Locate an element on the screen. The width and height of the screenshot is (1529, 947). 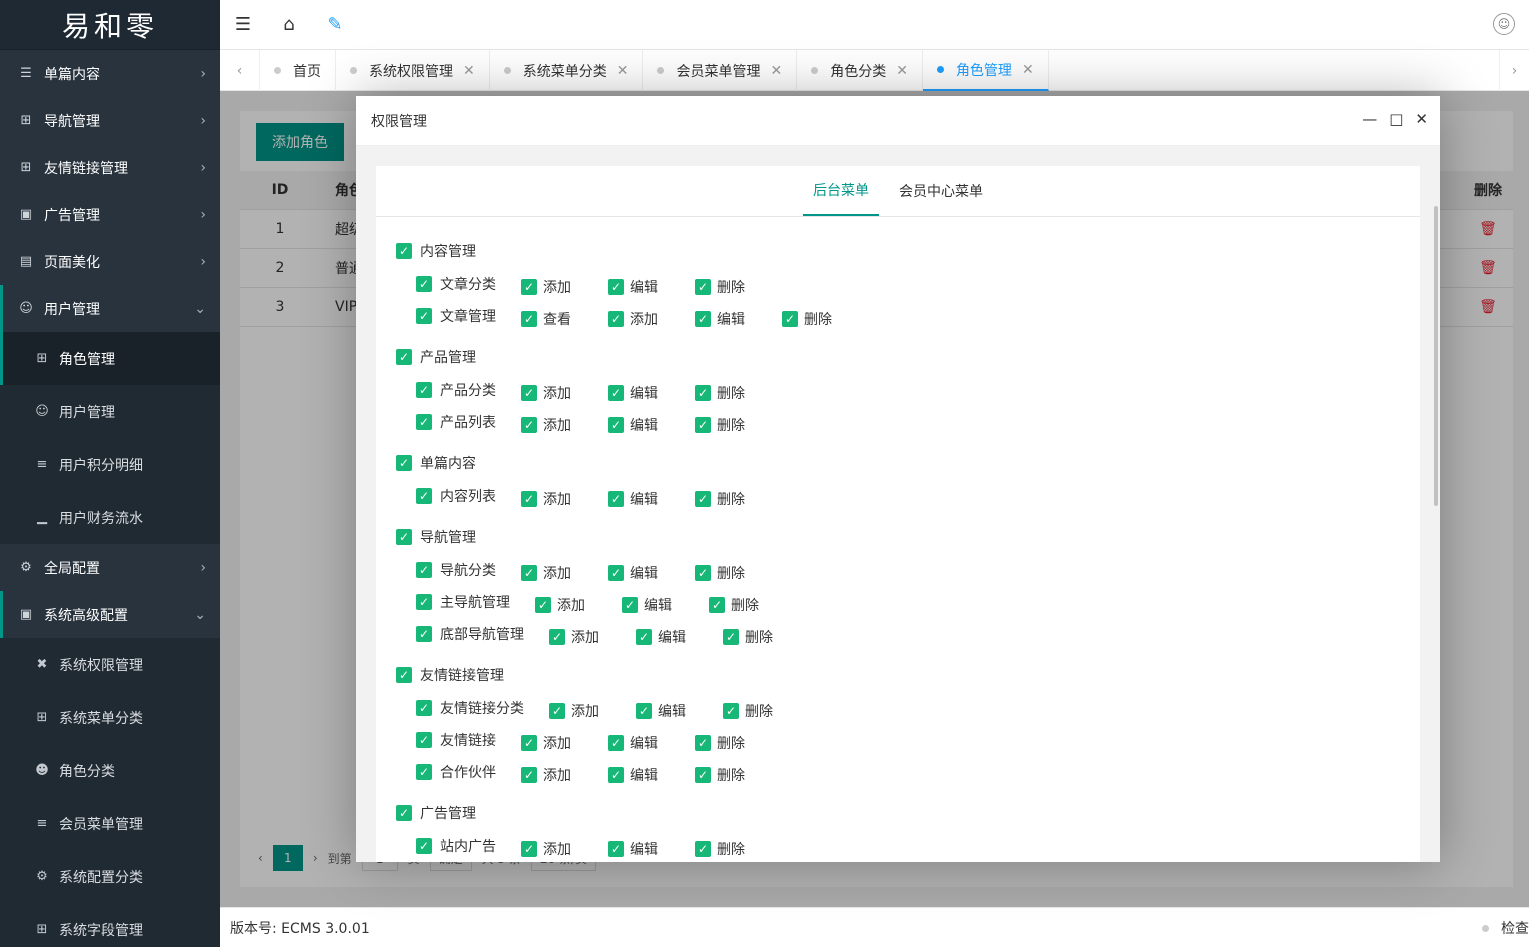
tabs-scroll-left-icon: ‹ is located at coordinates (240, 70).